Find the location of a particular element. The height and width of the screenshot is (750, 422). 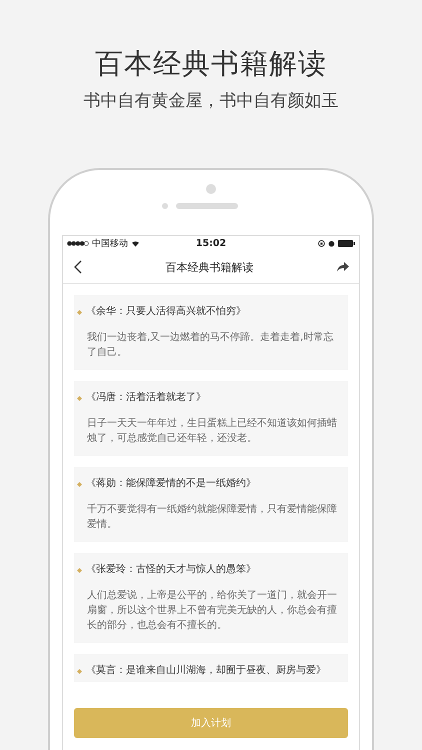

book-card: 《张爱玲：古怪的天才与惊人的愚笨》 人们总爱说，上帝是公平的，给你关了一道门，就会开一扇窗，所以这个世界上不曾有完美无缺的人，你总会有擅长的部分，也总会有不擅长的。 is located at coordinates (211, 598).